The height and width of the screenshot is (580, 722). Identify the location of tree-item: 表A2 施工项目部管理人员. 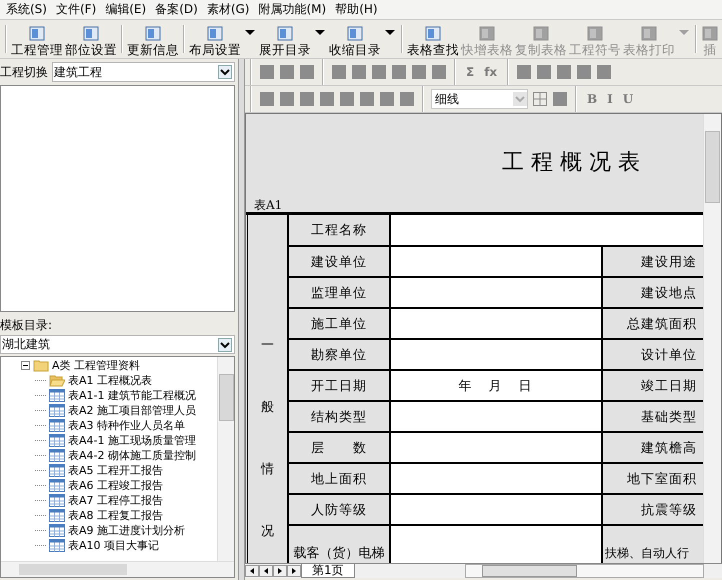
(109, 410).